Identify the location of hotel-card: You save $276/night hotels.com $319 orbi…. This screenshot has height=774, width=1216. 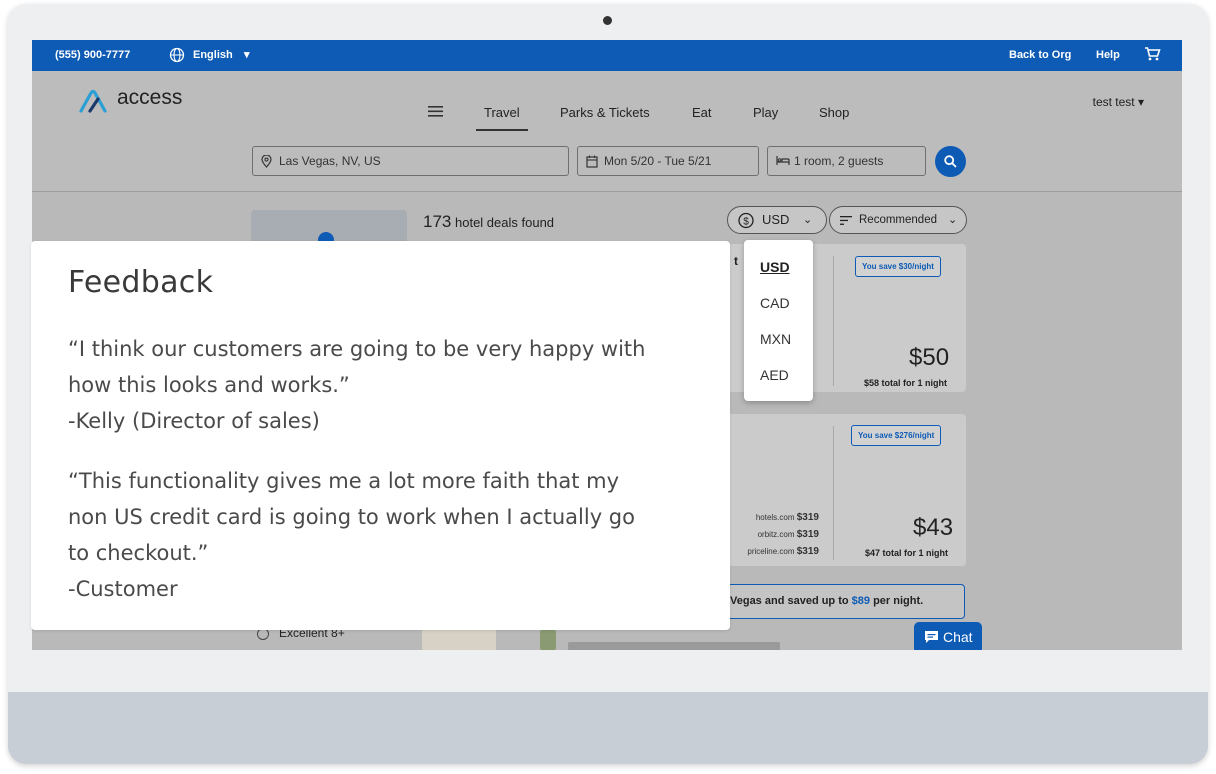
(844, 490).